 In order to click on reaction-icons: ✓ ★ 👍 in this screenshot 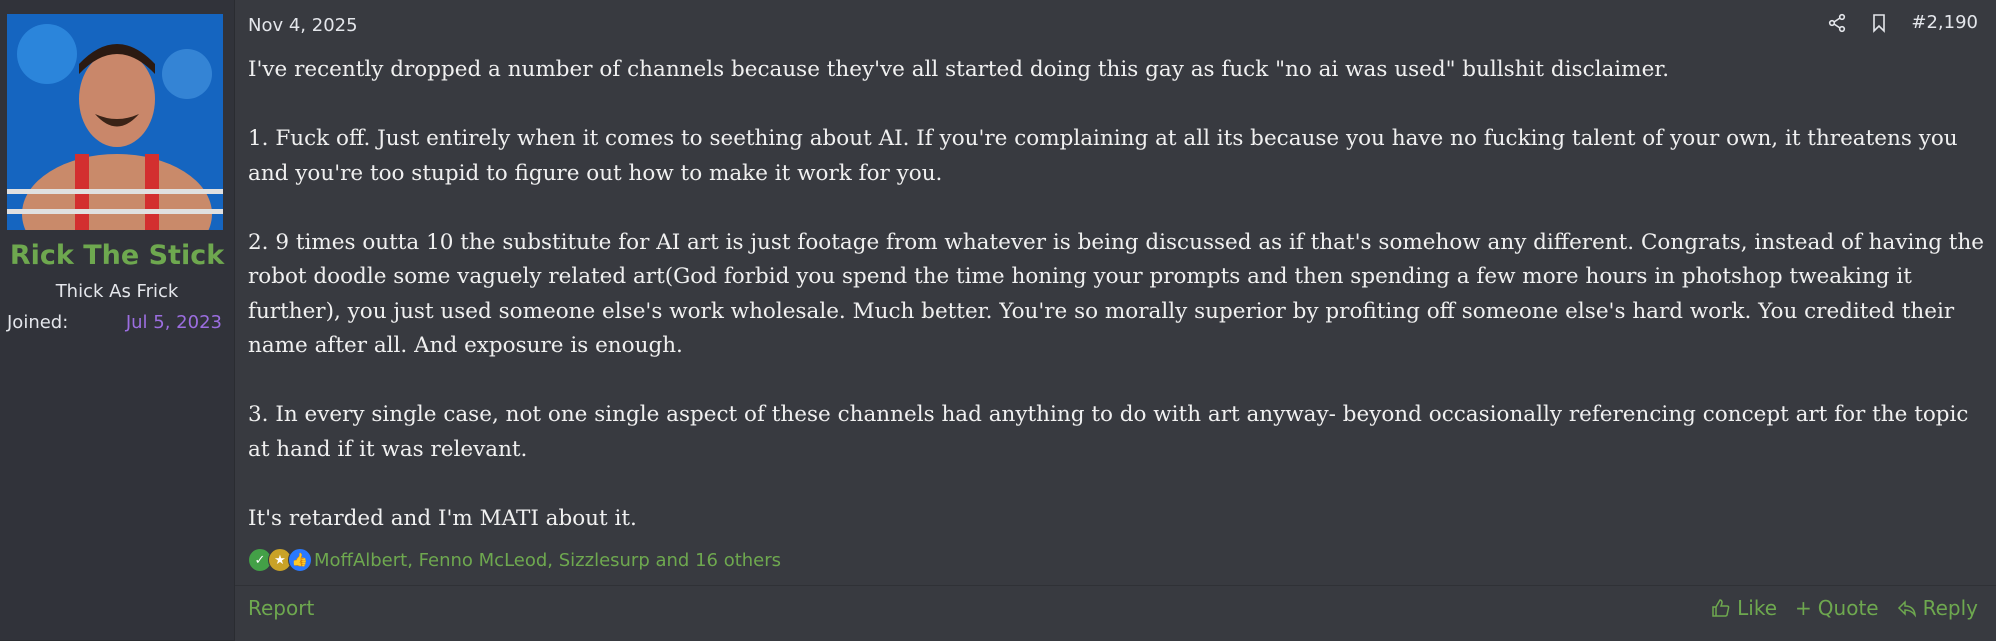, I will do `click(280, 560)`.